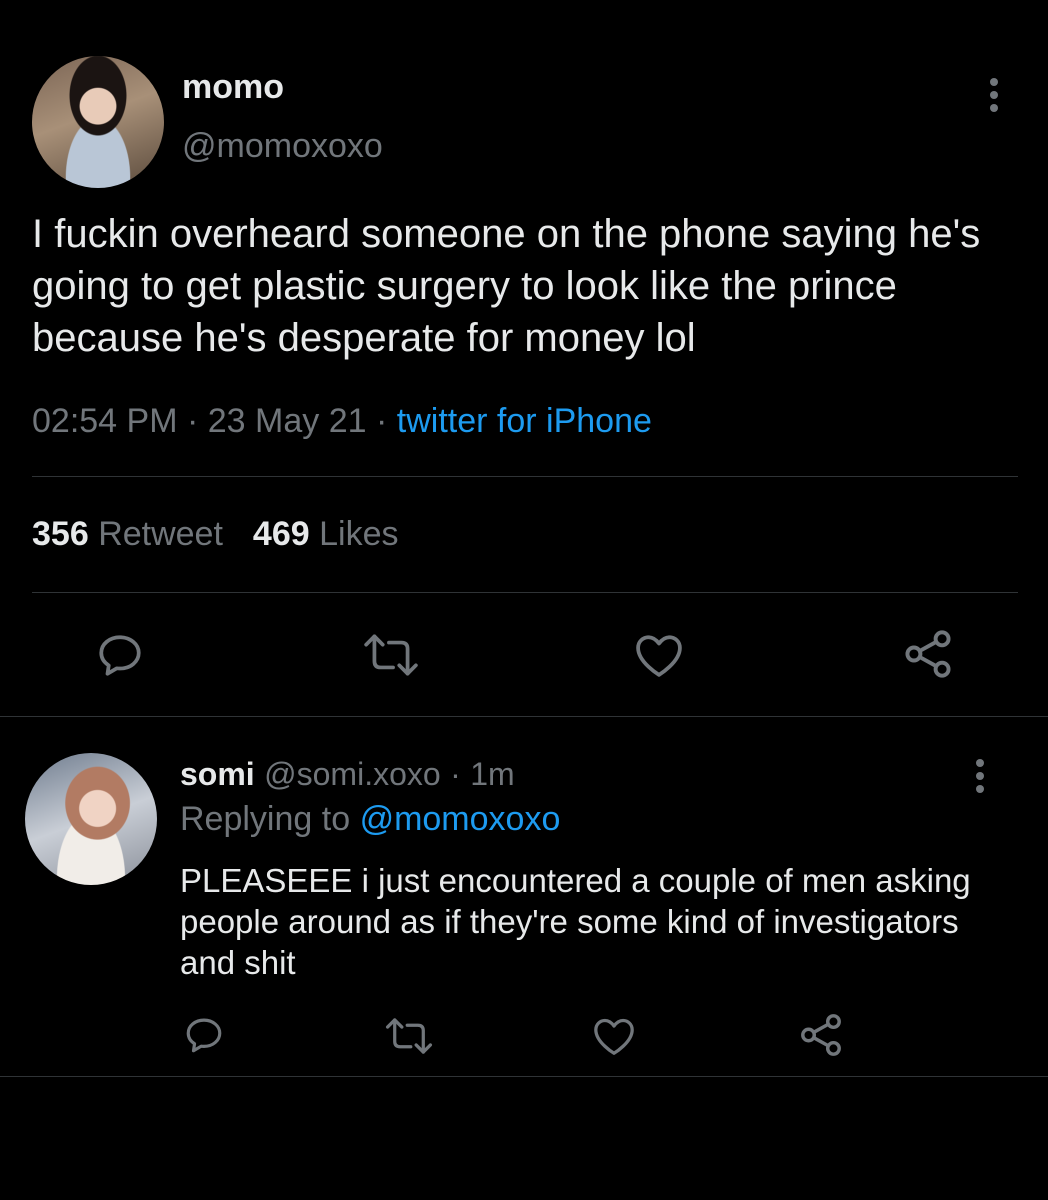  I want to click on reply-display-name: somi, so click(217, 774).